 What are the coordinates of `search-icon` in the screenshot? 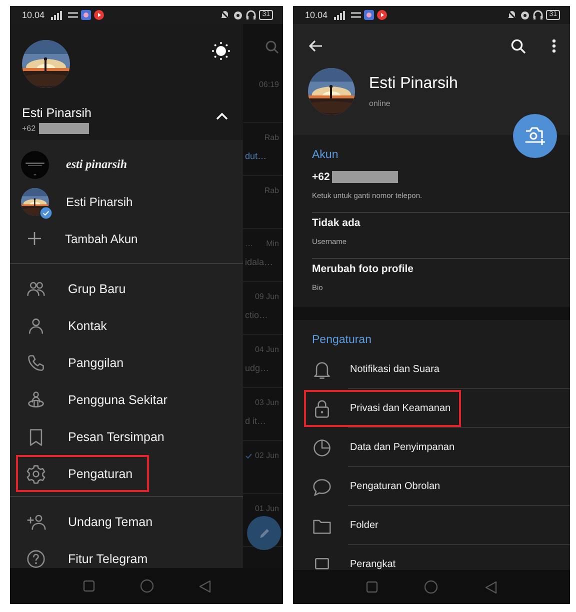 It's located at (518, 46).